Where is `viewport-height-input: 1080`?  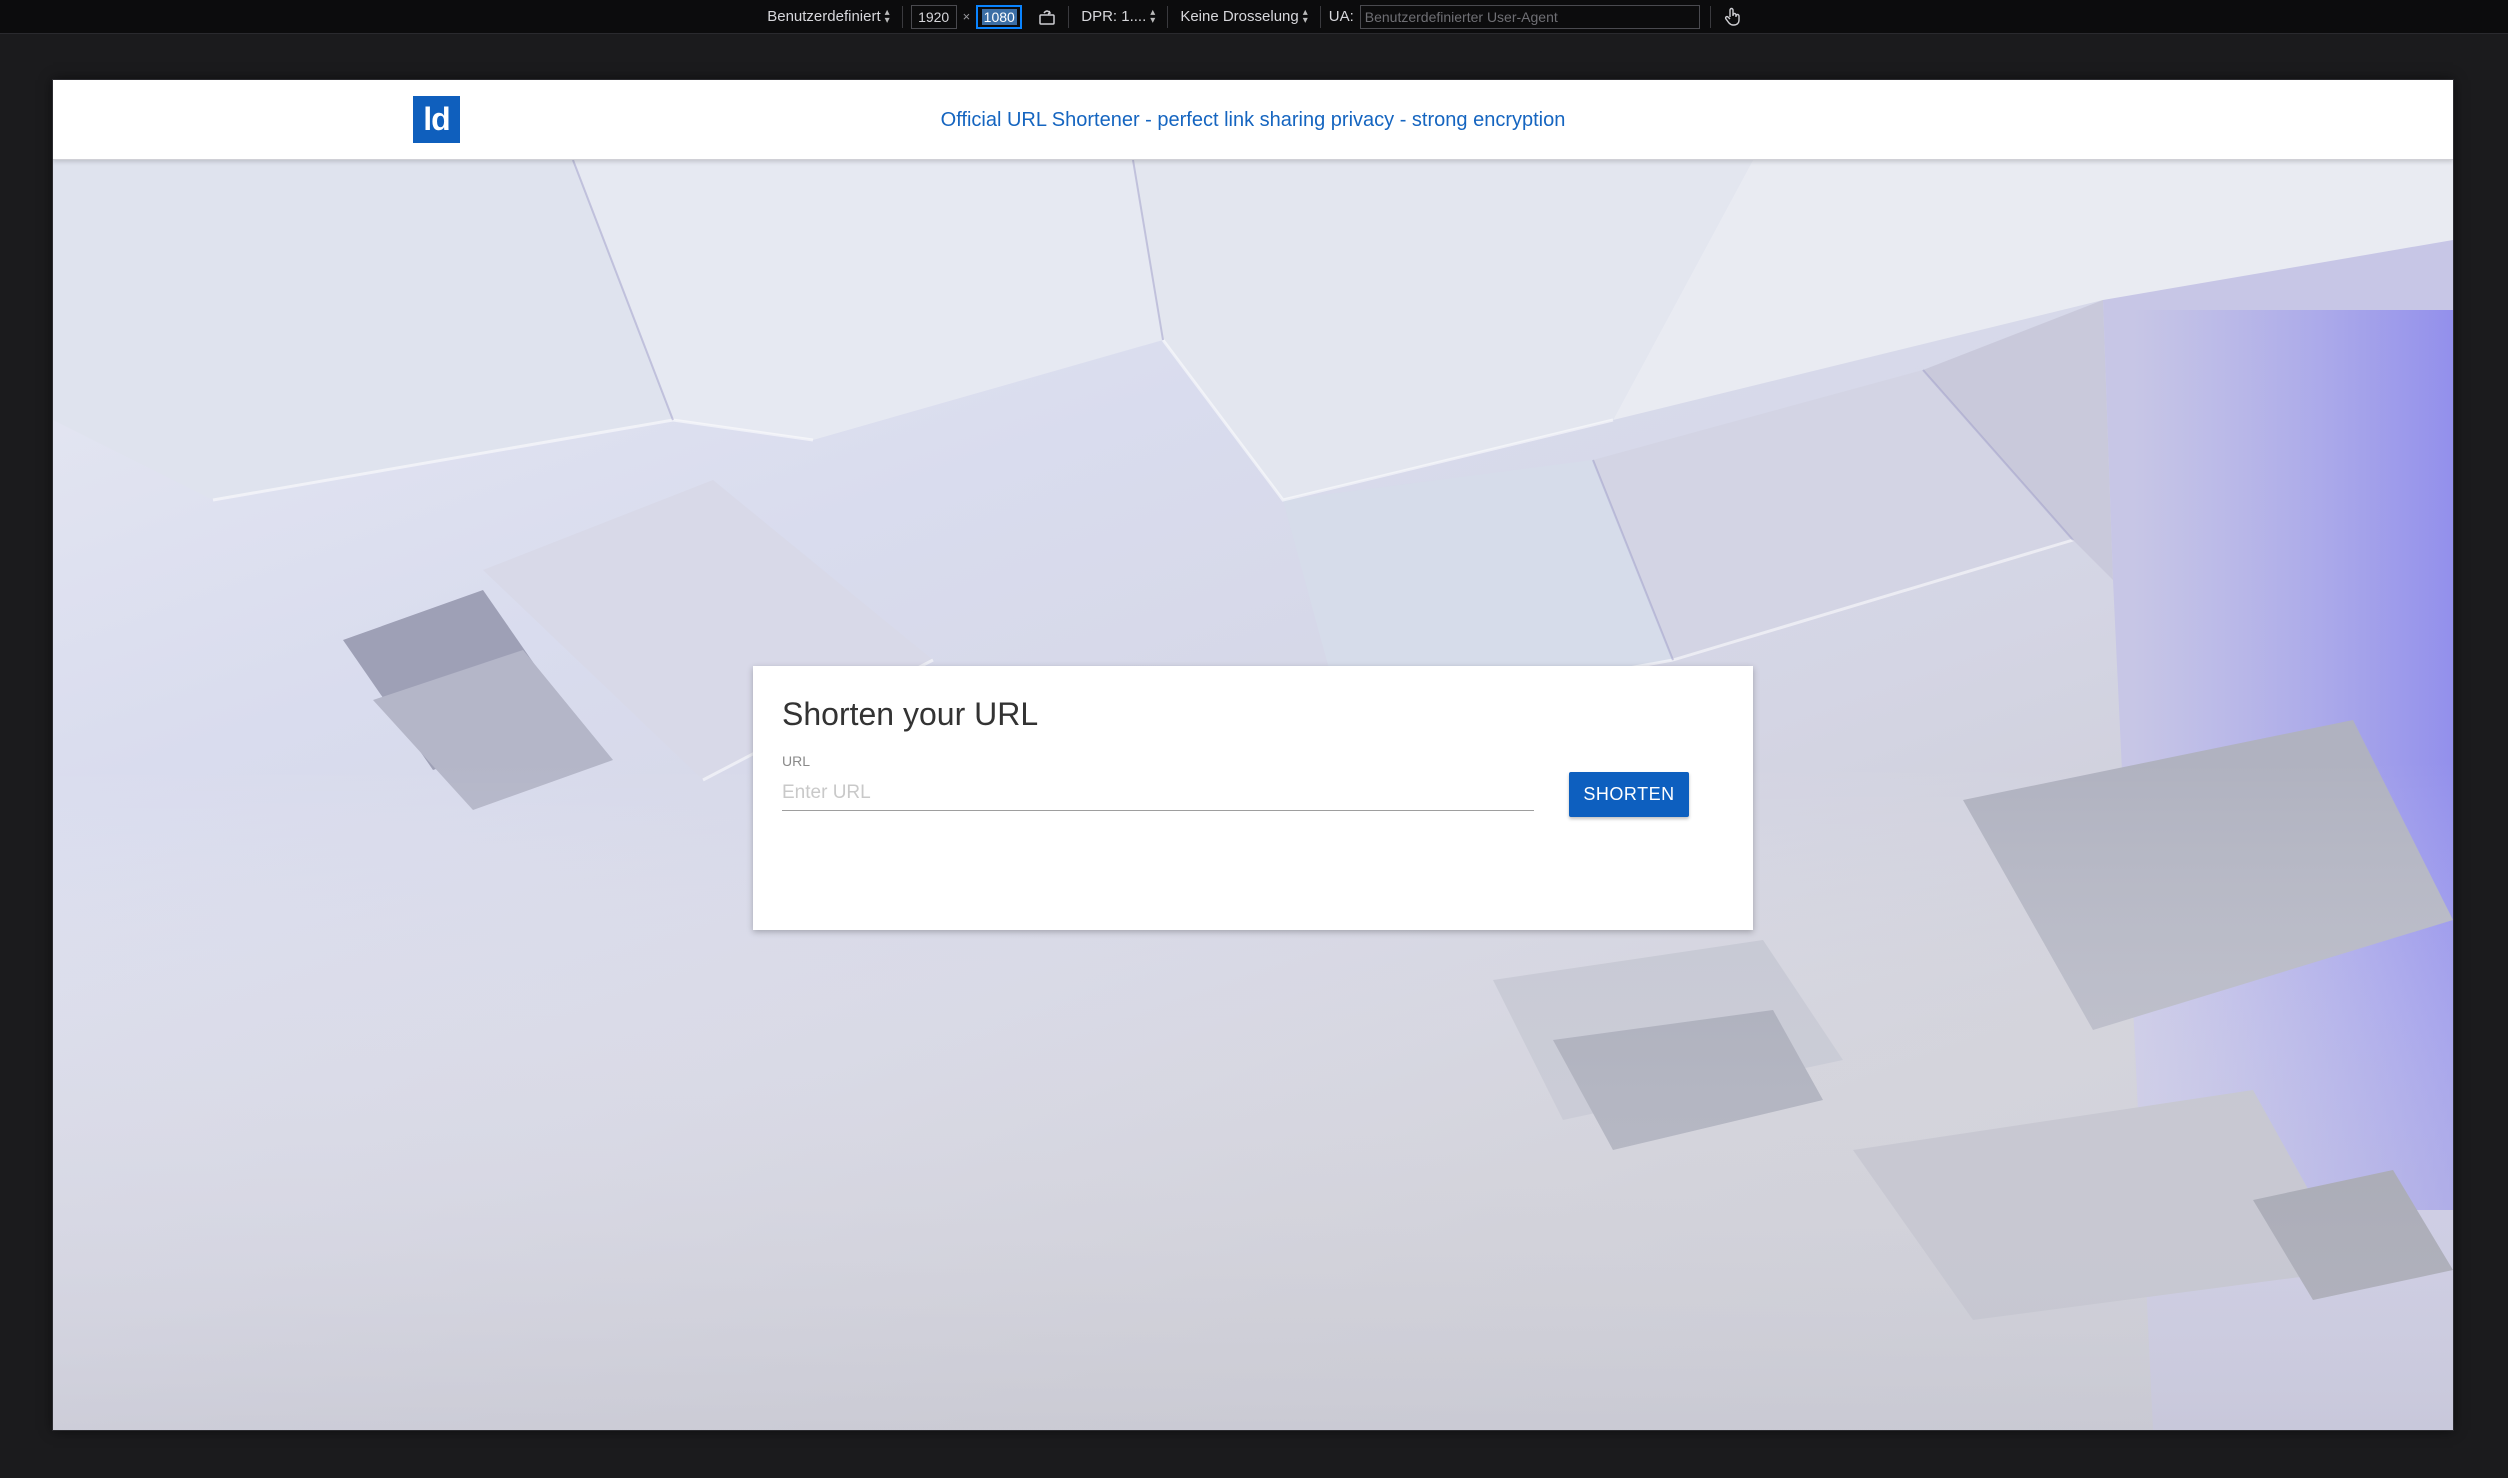
viewport-height-input: 1080 is located at coordinates (999, 16).